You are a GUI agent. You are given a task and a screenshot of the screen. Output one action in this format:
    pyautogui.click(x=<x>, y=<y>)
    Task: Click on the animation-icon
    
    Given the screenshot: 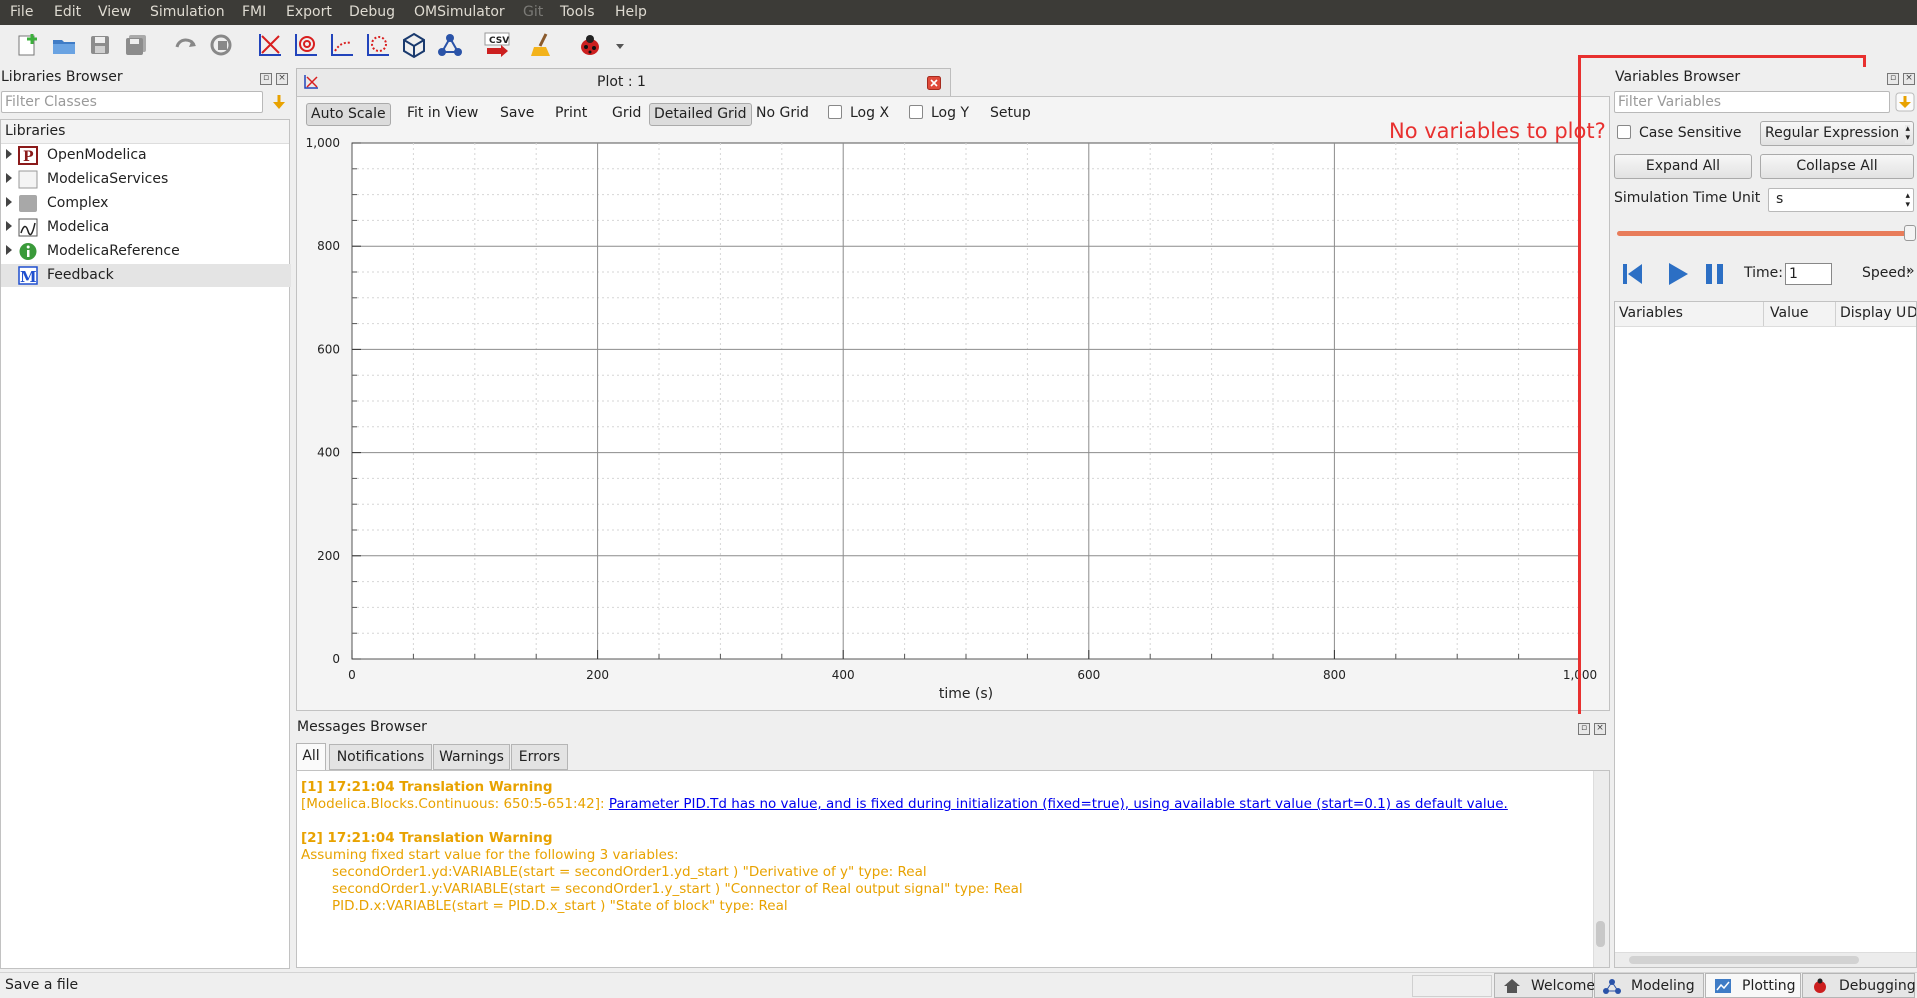 What is the action you would take?
    pyautogui.click(x=414, y=45)
    